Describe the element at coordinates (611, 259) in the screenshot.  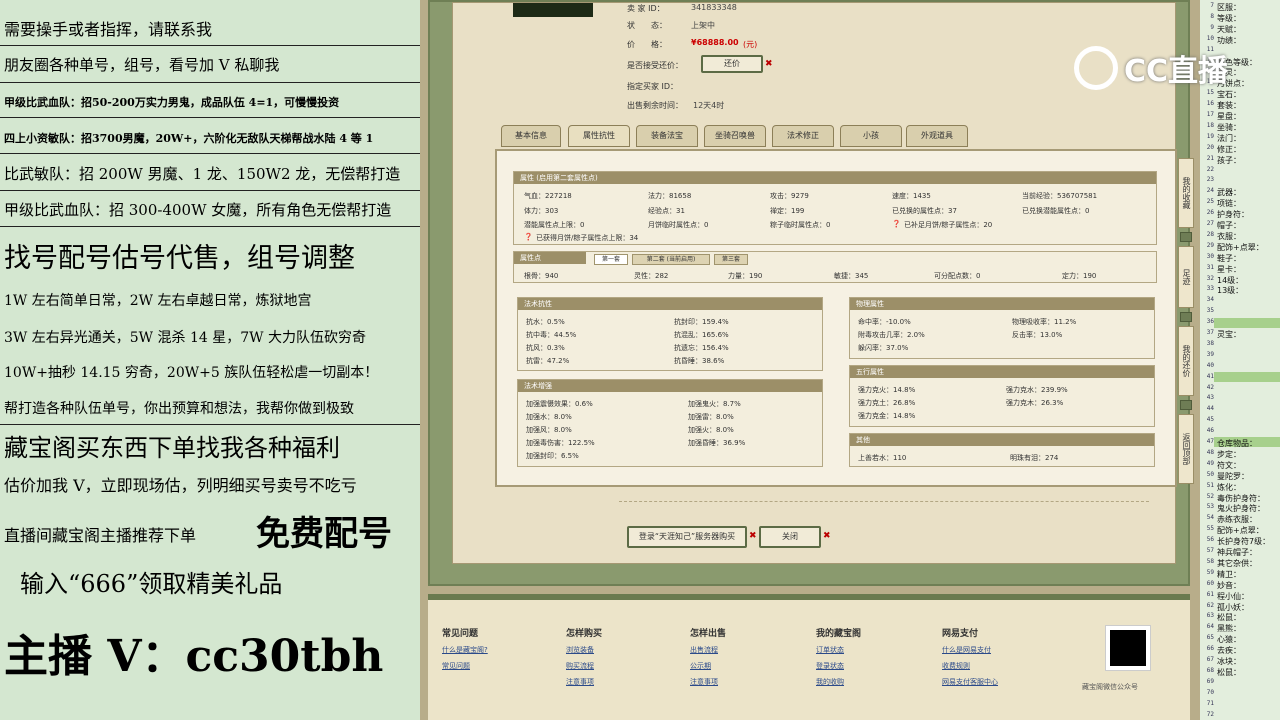
I see `points-tab-1: 第一套` at that location.